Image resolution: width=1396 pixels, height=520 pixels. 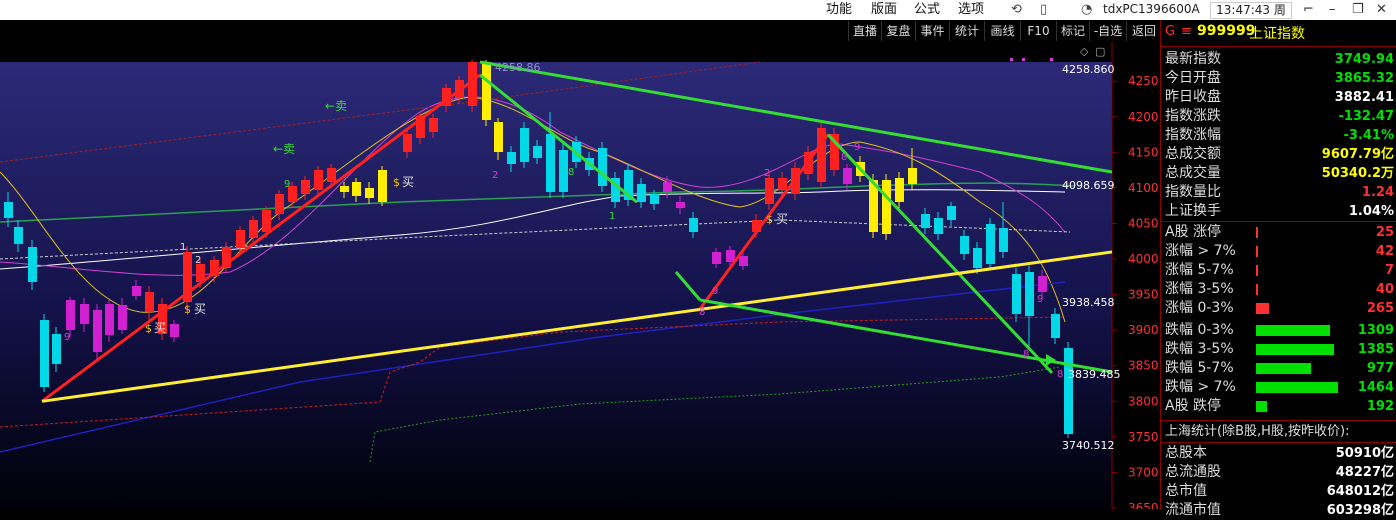 What do you see at coordinates (1143, 472) in the screenshot?
I see `y-tick-label: 3700` at bounding box center [1143, 472].